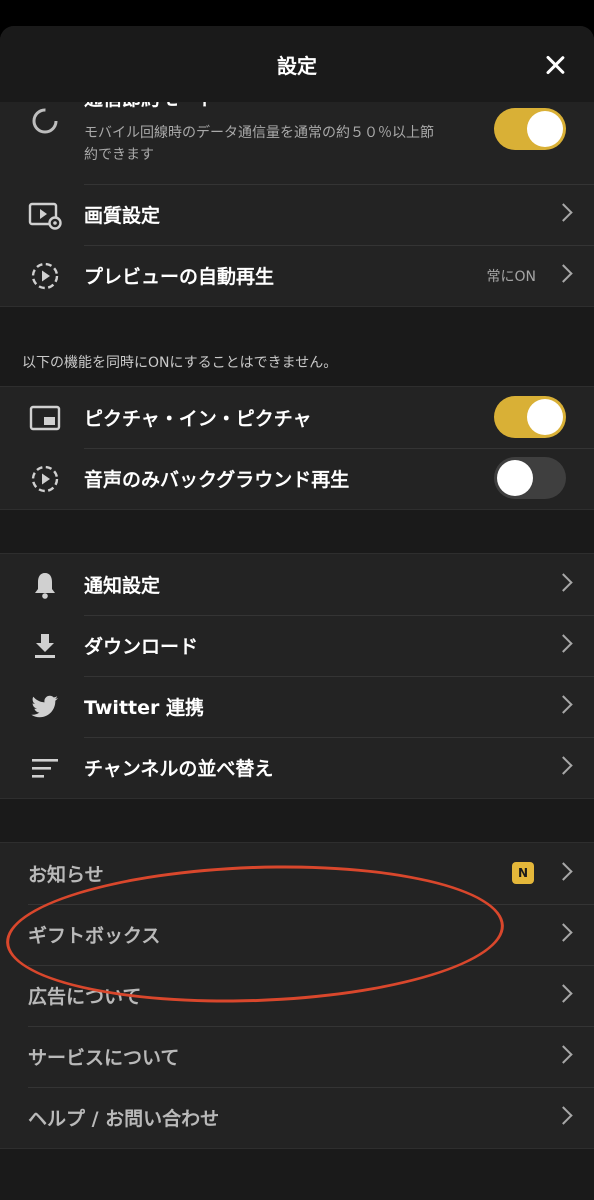  I want to click on data-saver-toggle, so click(530, 129).